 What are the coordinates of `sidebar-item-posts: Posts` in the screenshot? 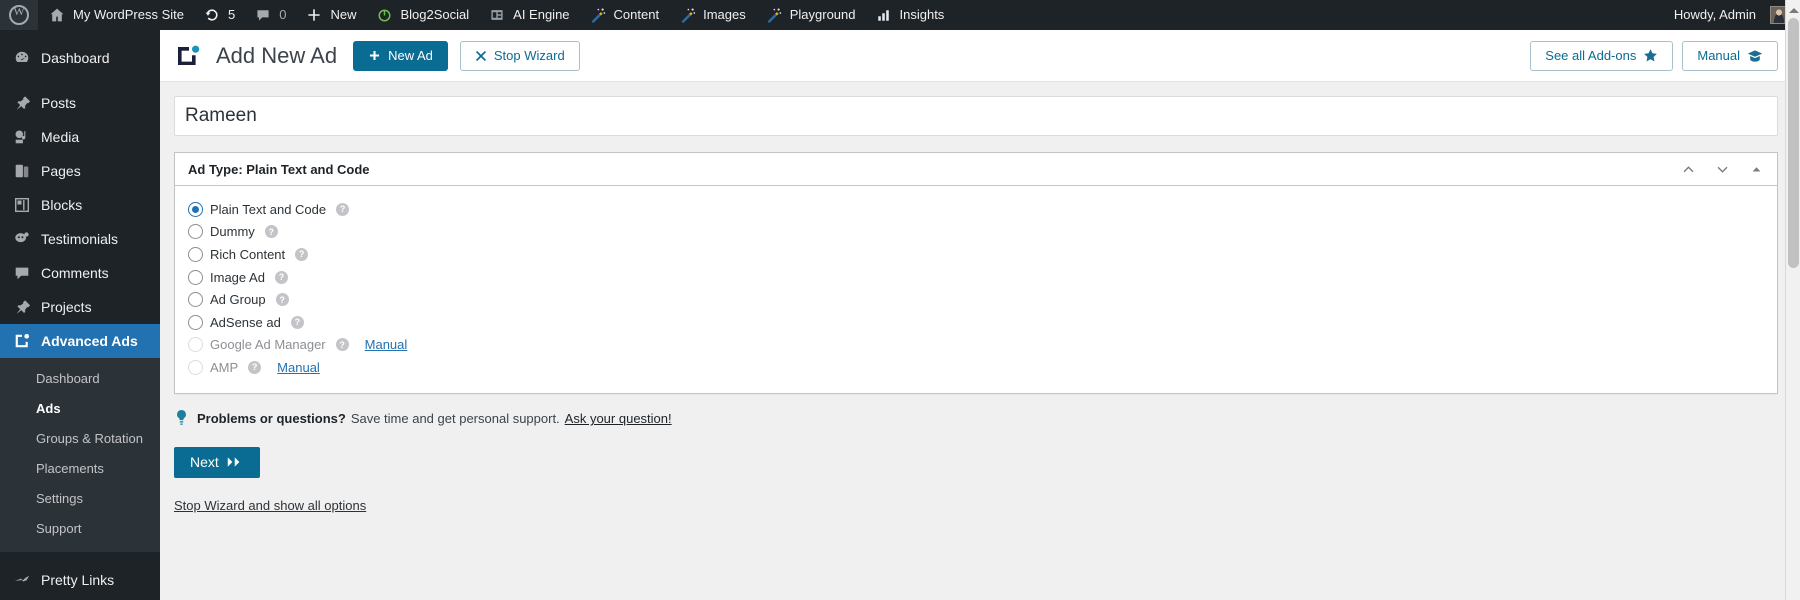 It's located at (80, 103).